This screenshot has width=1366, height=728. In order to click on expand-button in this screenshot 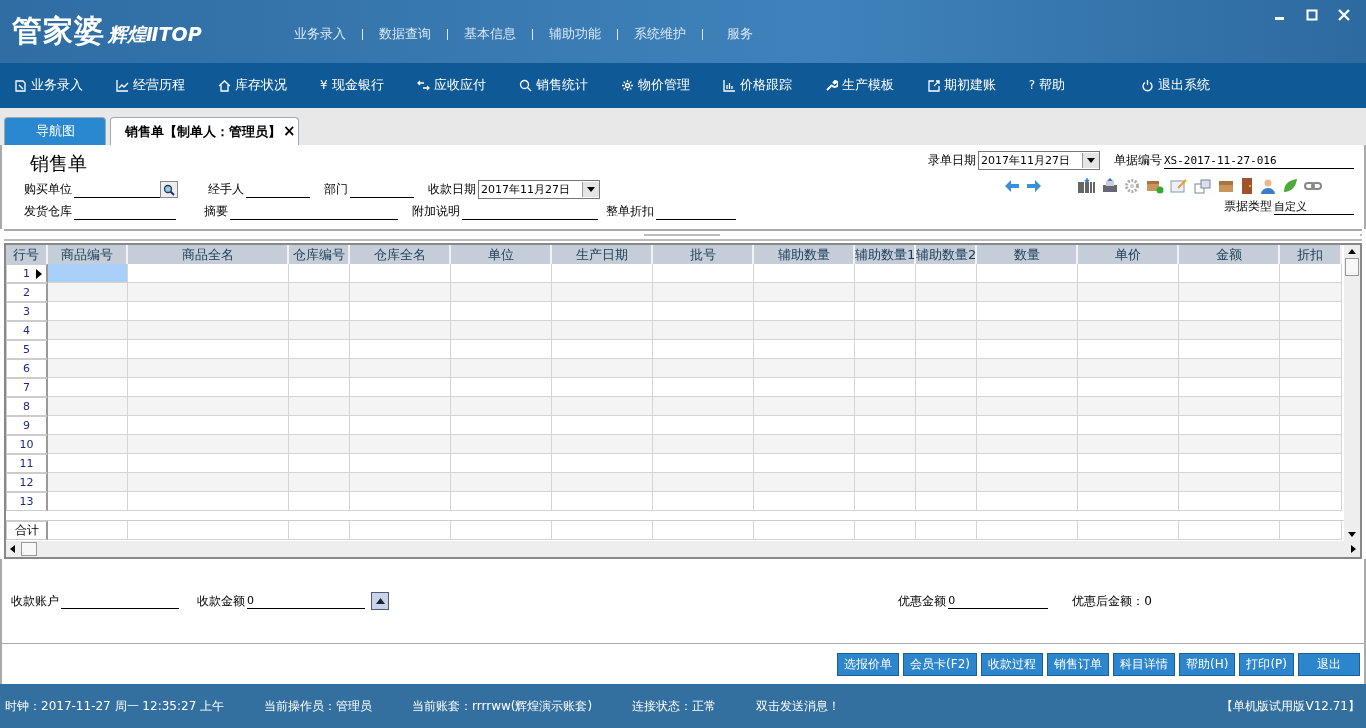, I will do `click(380, 601)`.